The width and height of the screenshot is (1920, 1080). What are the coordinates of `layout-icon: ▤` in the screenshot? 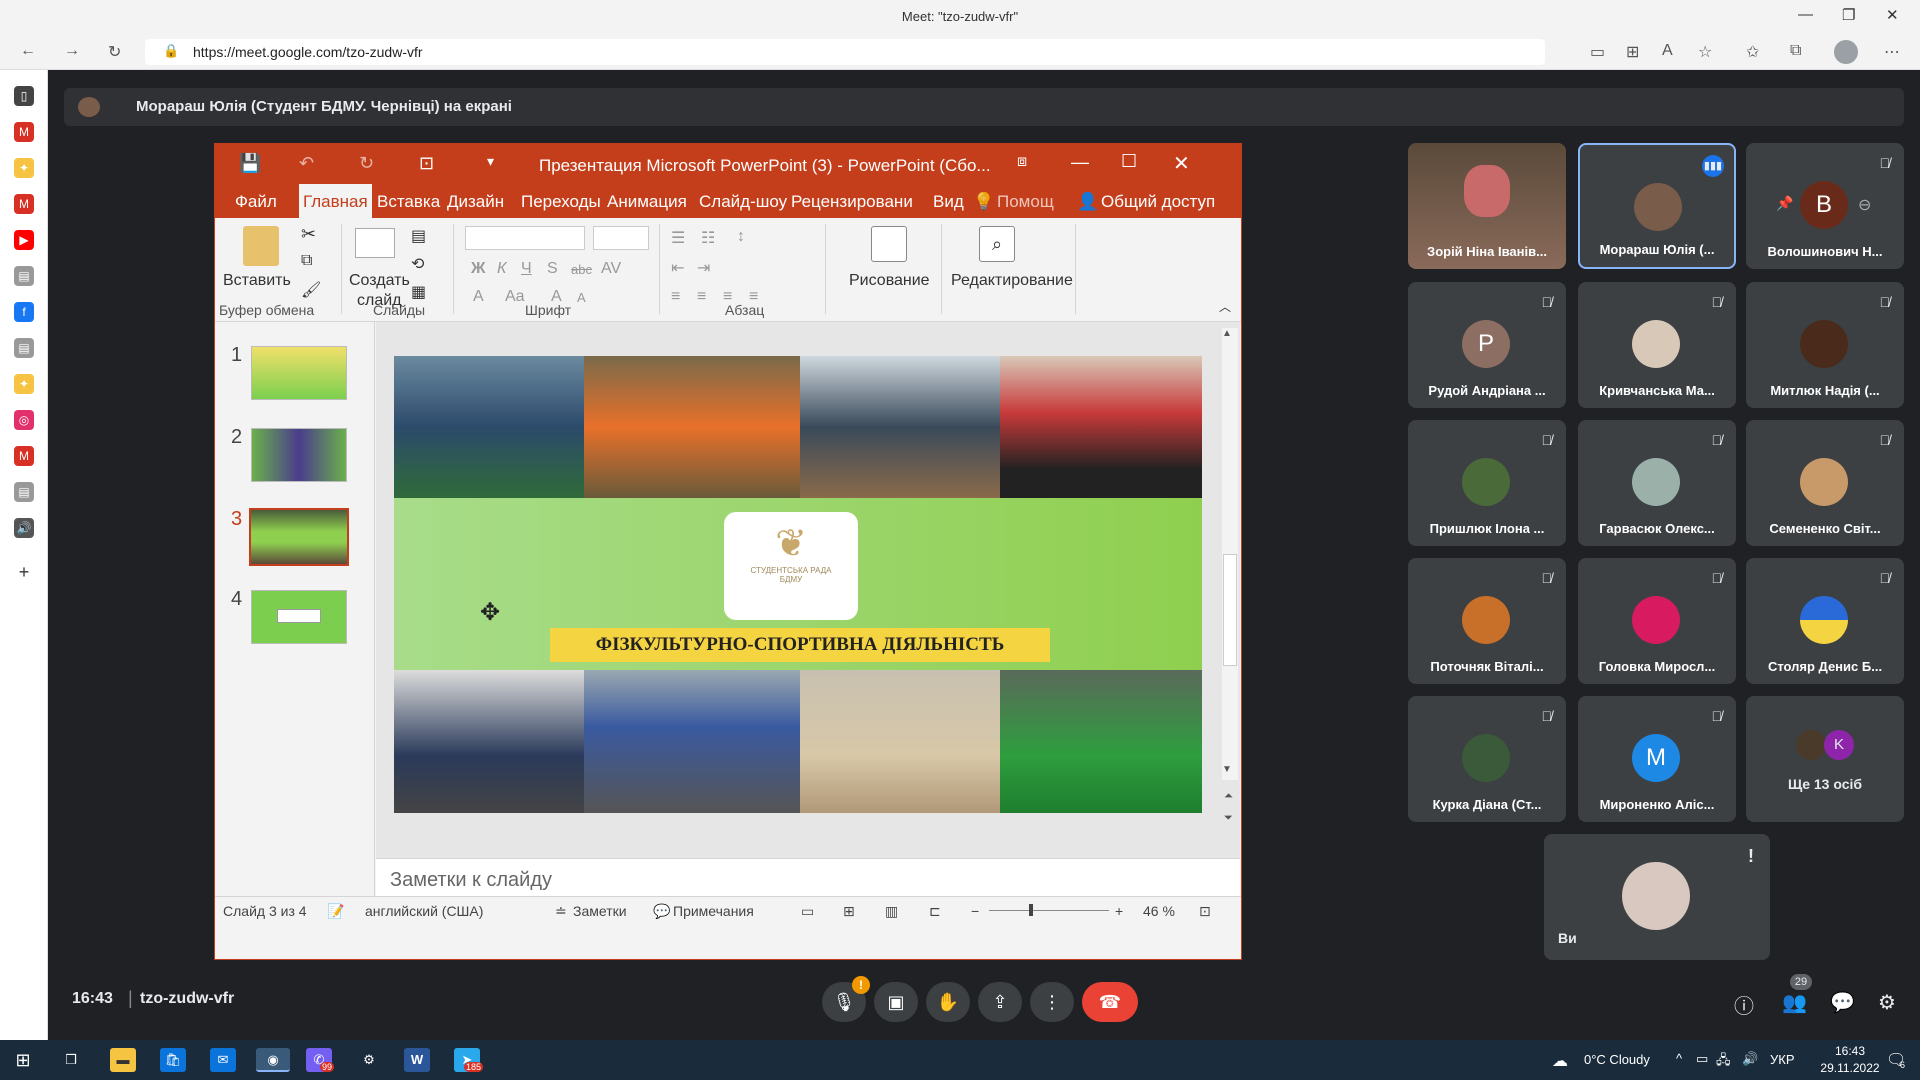 It's located at (418, 236).